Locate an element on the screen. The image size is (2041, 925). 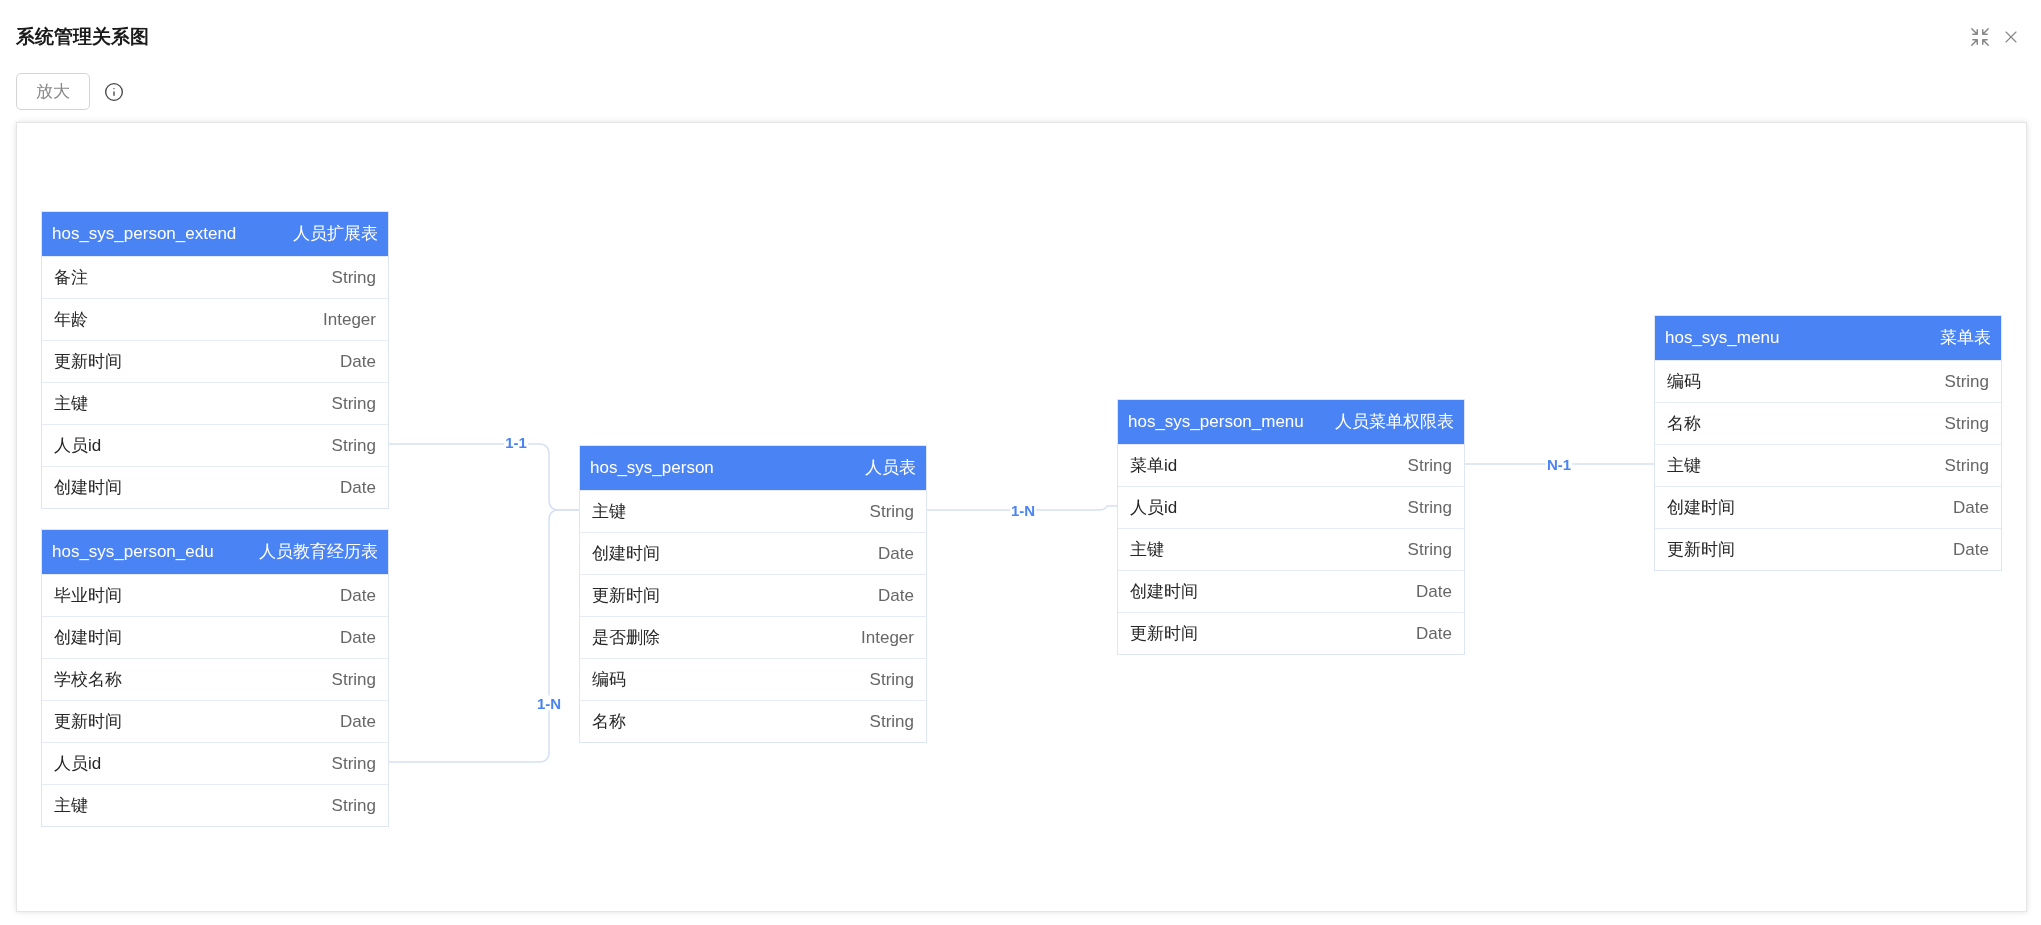
field-name: 备注 is located at coordinates (71, 277).